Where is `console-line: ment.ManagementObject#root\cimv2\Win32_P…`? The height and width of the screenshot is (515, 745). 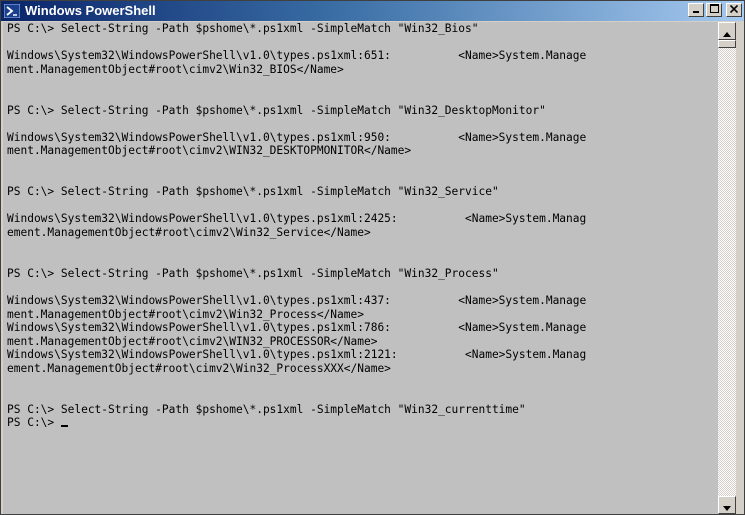
console-line: ment.ManagementObject#root\cimv2\Win32_P… is located at coordinates (185, 314).